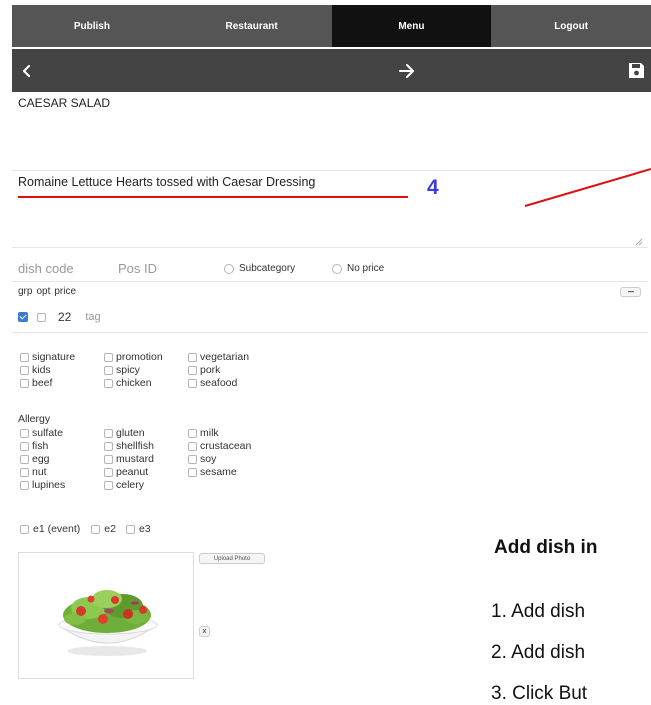  I want to click on tab-restaurant: Restaurant, so click(252, 26).